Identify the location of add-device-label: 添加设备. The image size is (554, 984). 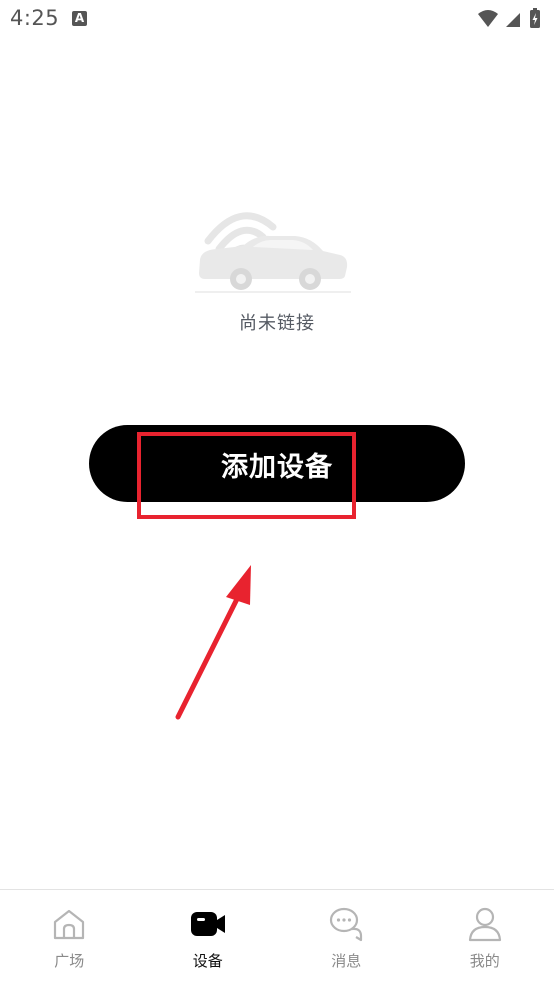
(277, 467).